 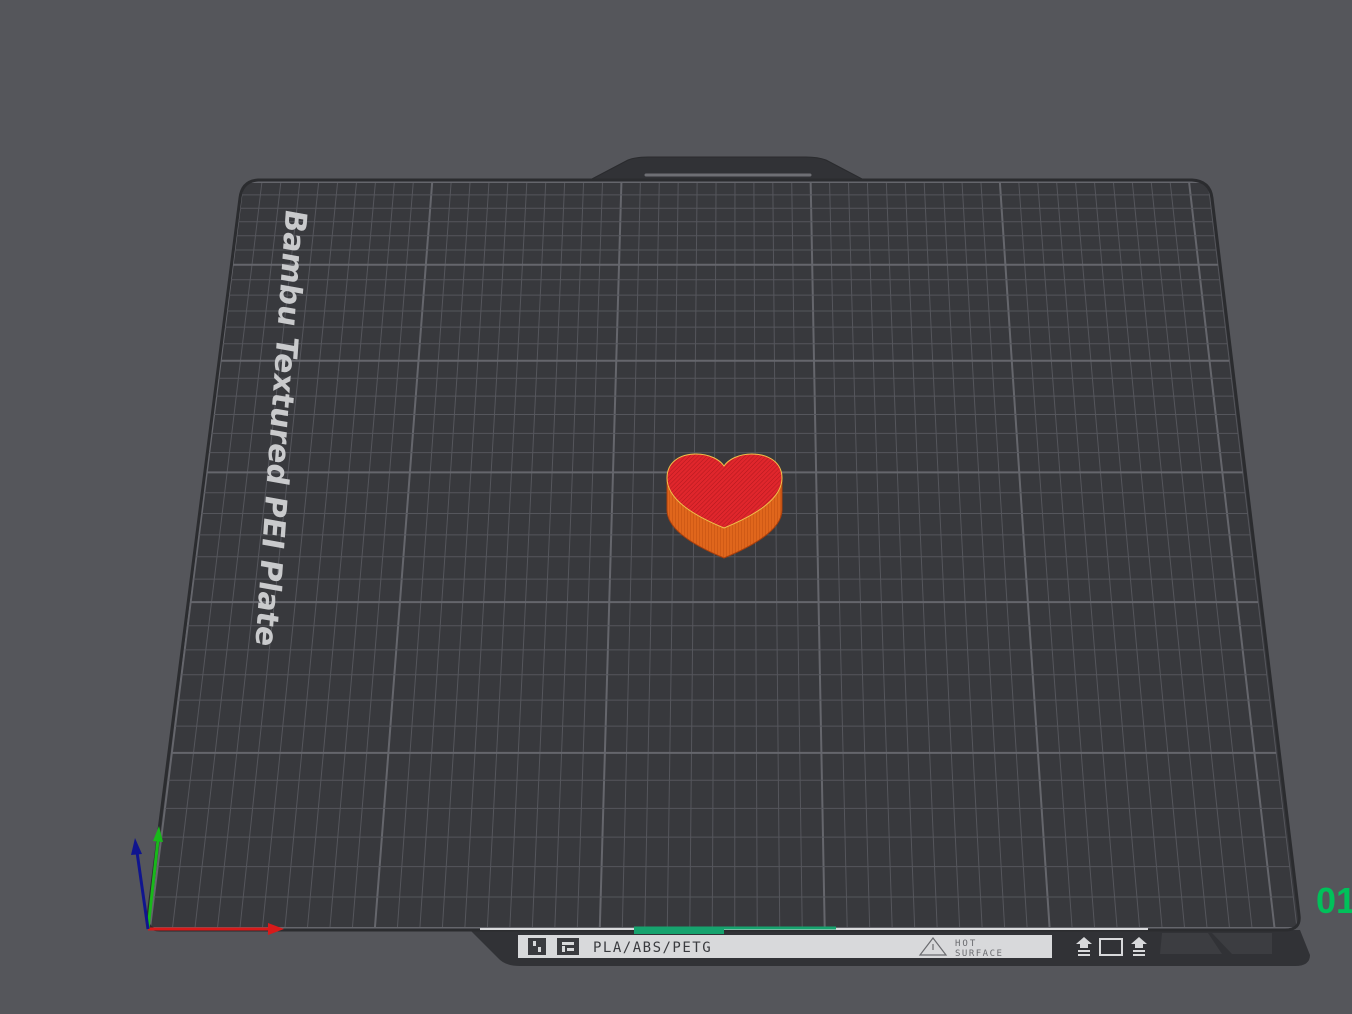 I want to click on z-axis, so click(x=142, y=890).